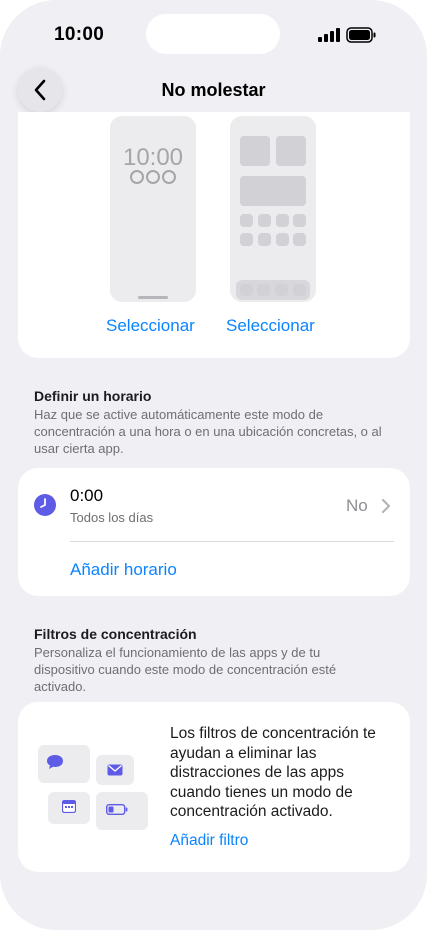 This screenshot has width=427, height=930. I want to click on lock-screen-preview: 10:00, so click(153, 209).